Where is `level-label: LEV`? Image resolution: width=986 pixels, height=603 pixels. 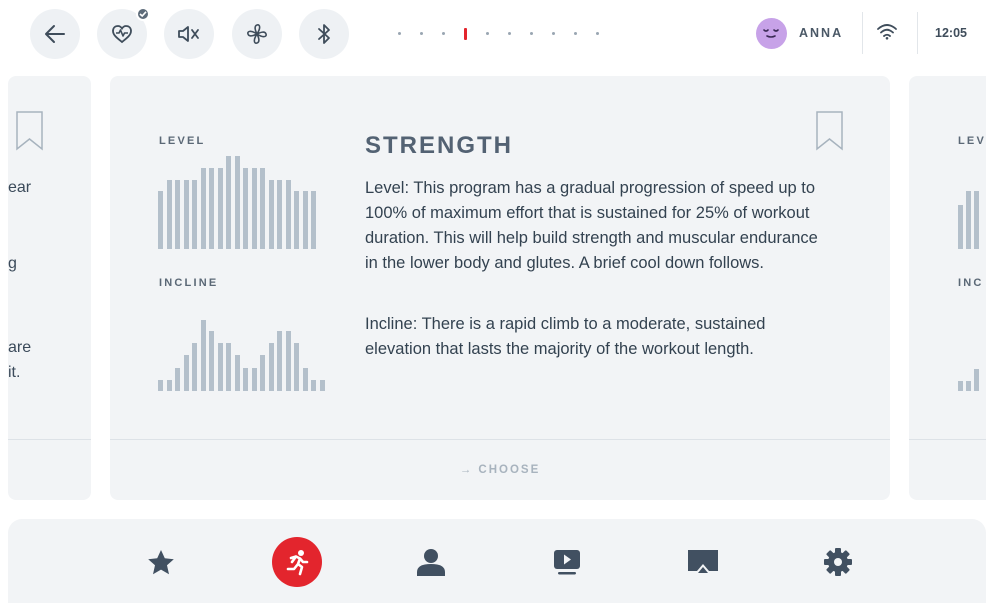 level-label: LEV is located at coordinates (972, 141).